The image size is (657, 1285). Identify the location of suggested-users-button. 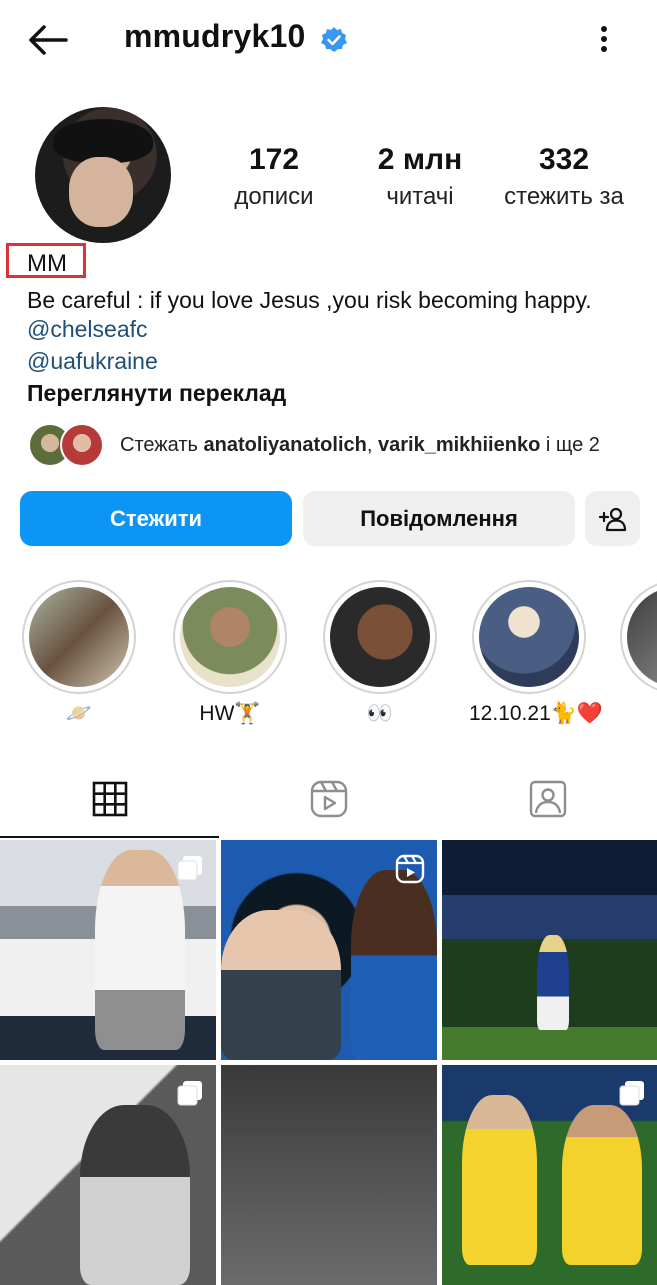
(612, 518).